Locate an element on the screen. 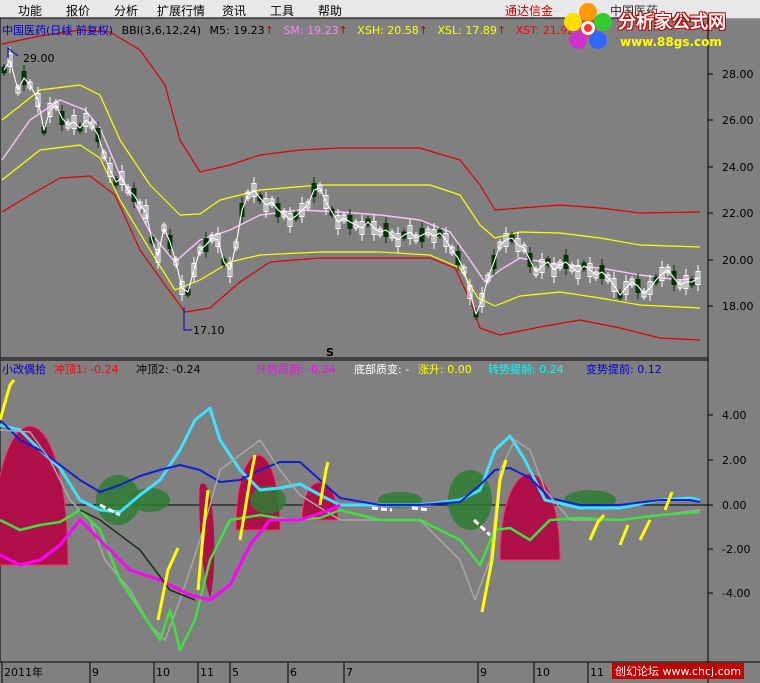 This screenshot has width=760, height=683. flower-logo-icon is located at coordinates (588, 26).